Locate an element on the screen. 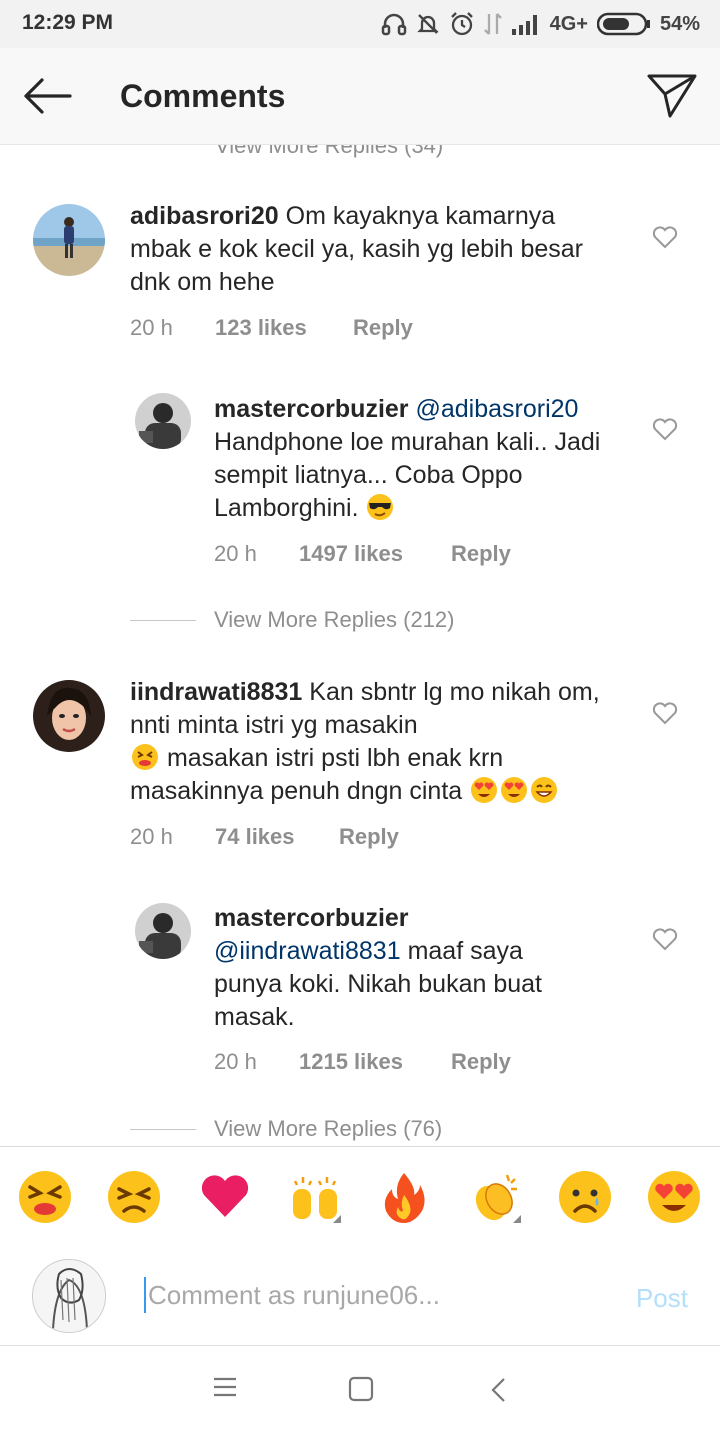 The image size is (720, 1440). status-time: 12:29 PM is located at coordinates (68, 22).